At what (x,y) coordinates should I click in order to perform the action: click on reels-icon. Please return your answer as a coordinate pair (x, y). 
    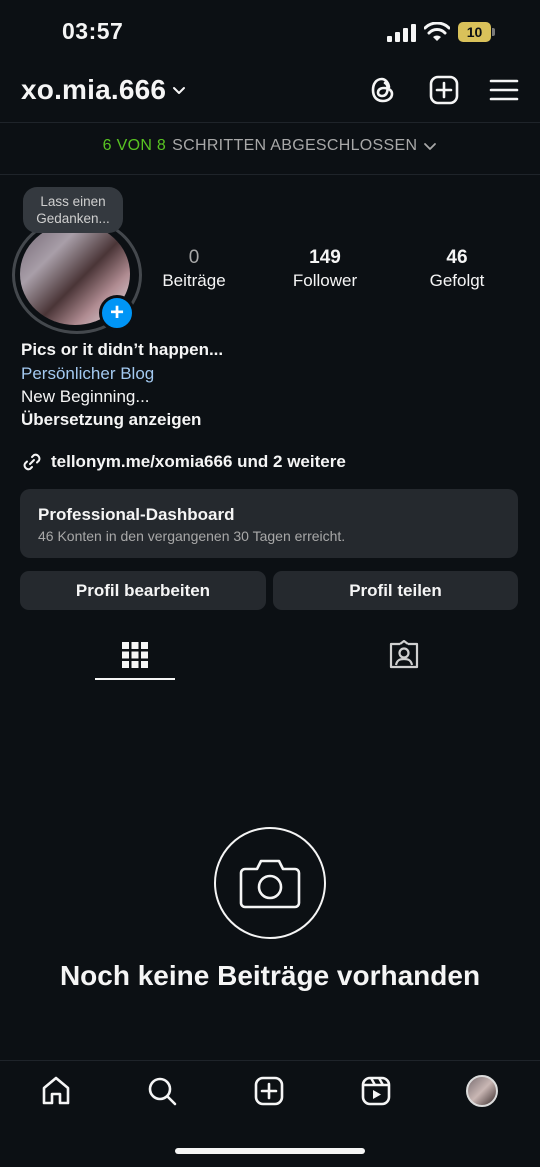
    Looking at the image, I should click on (376, 1091).